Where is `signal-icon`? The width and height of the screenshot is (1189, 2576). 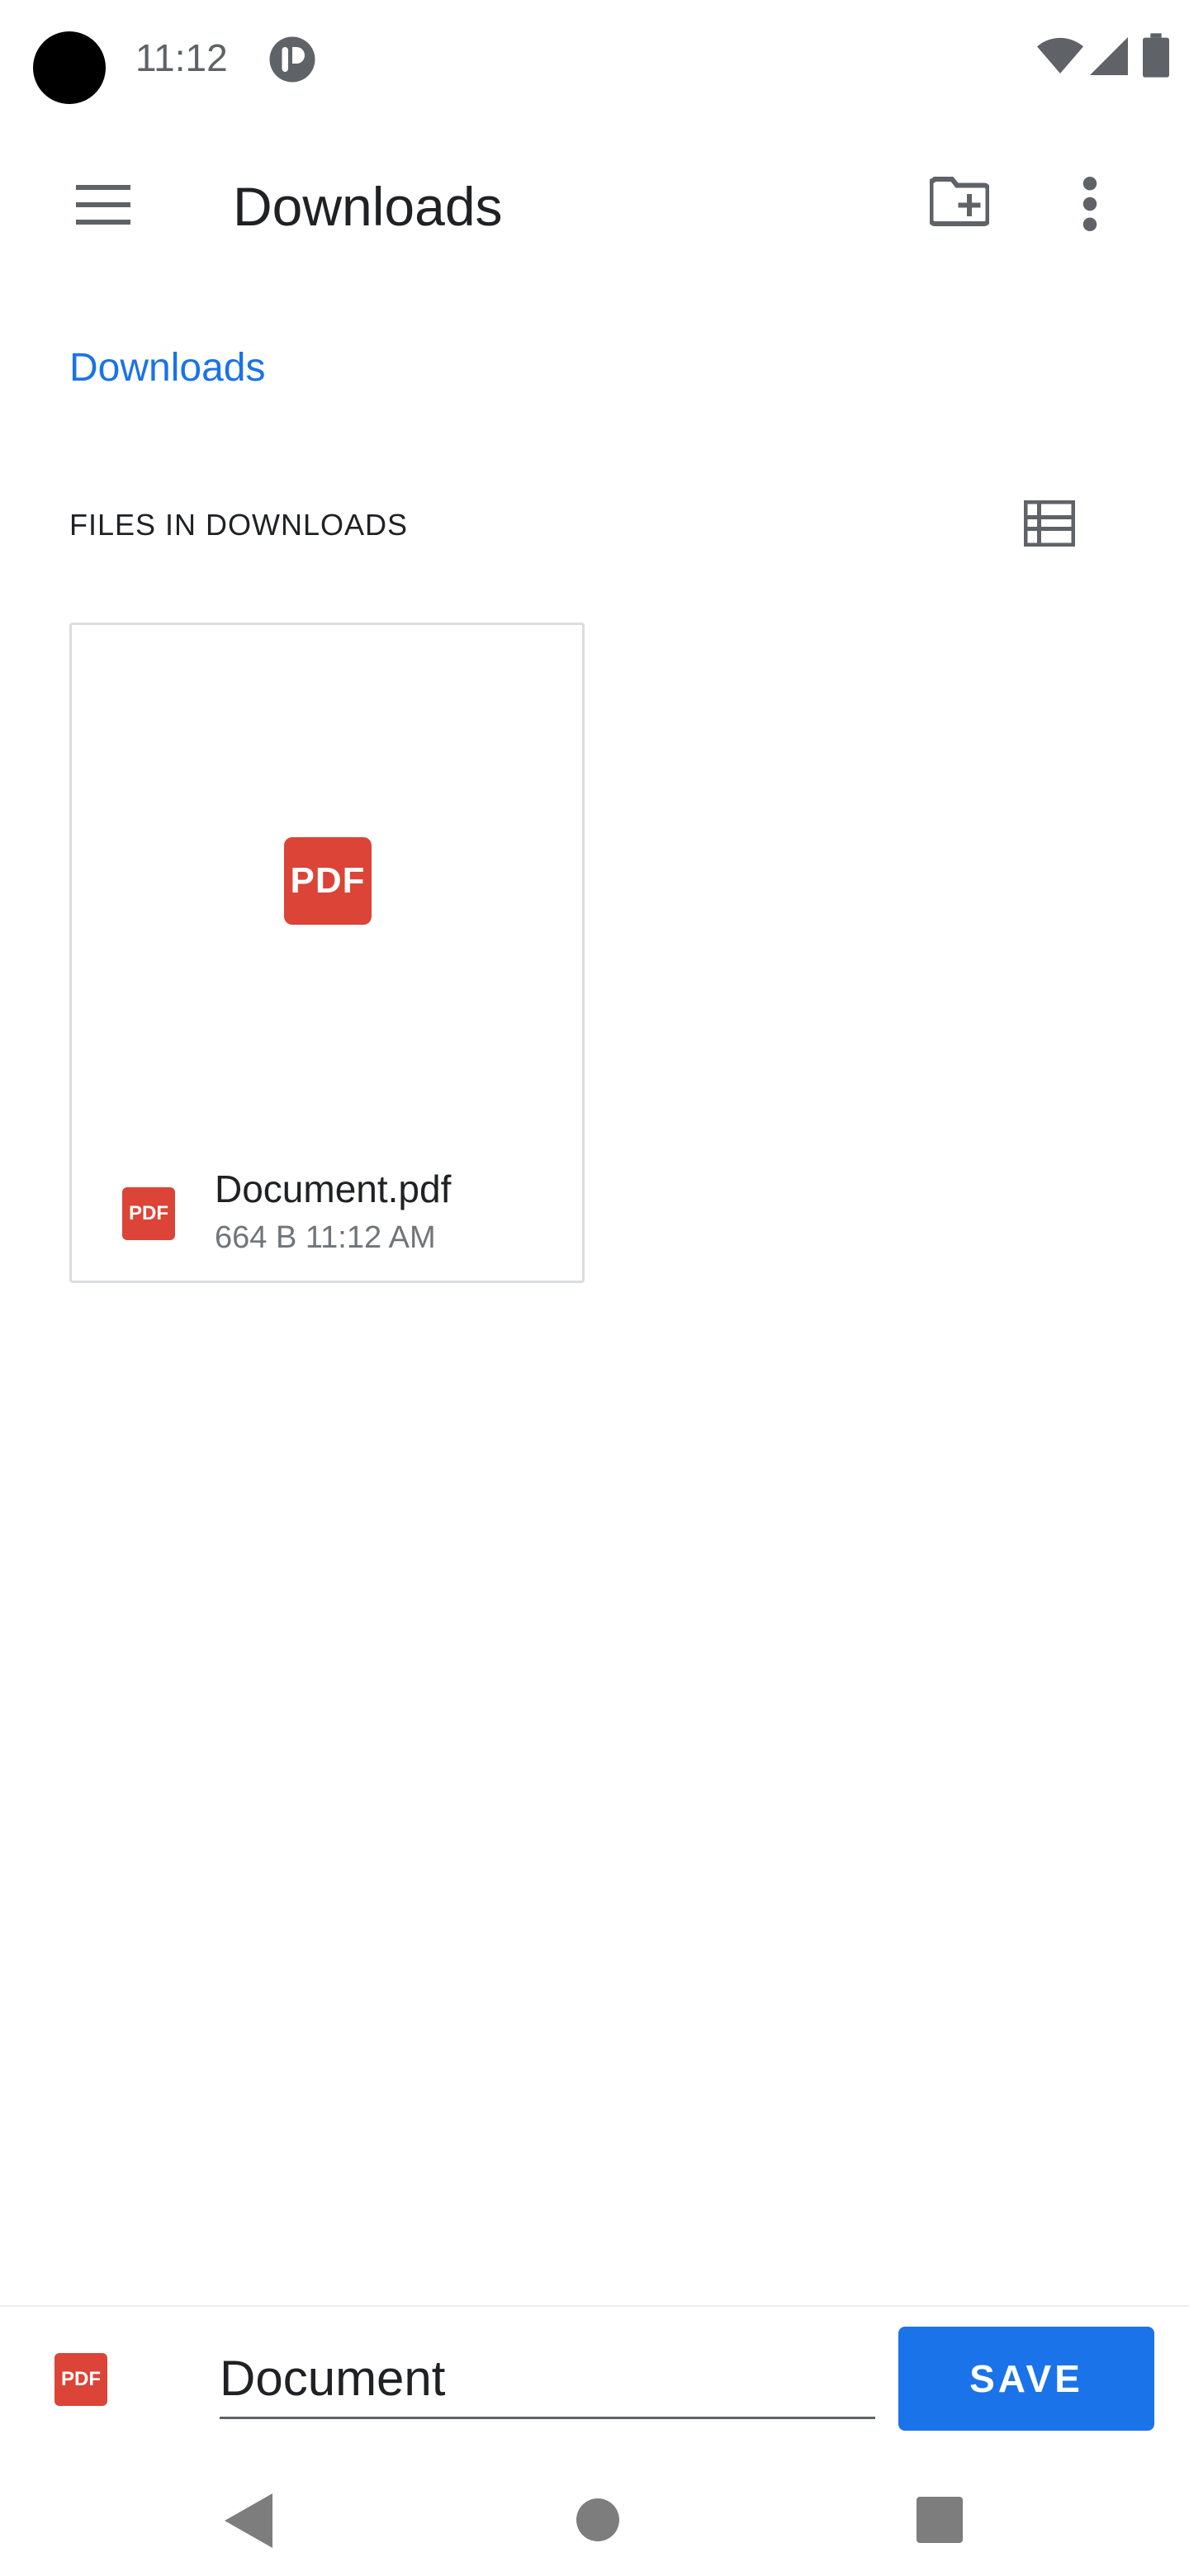
signal-icon is located at coordinates (1109, 56).